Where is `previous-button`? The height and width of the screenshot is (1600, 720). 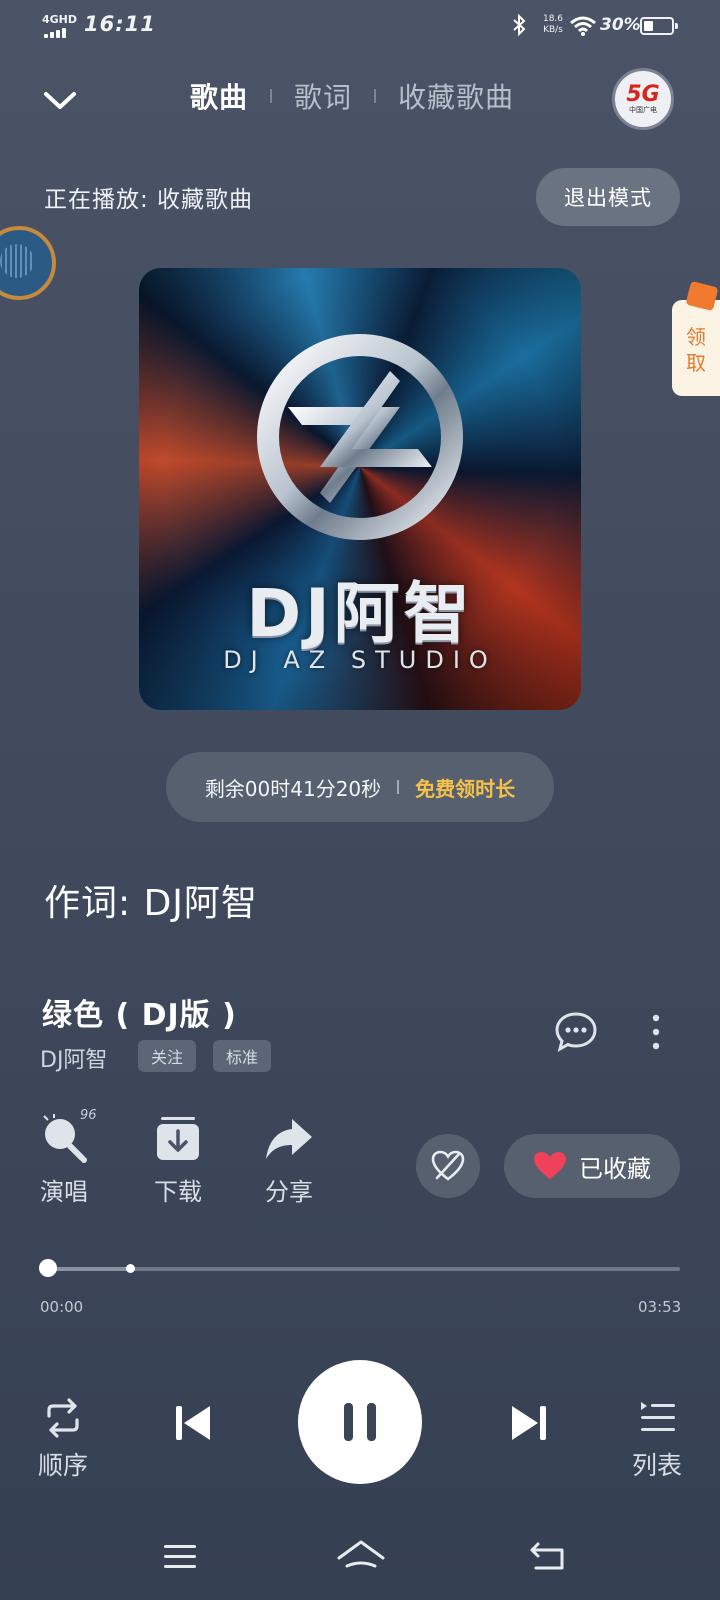
previous-button is located at coordinates (193, 1423).